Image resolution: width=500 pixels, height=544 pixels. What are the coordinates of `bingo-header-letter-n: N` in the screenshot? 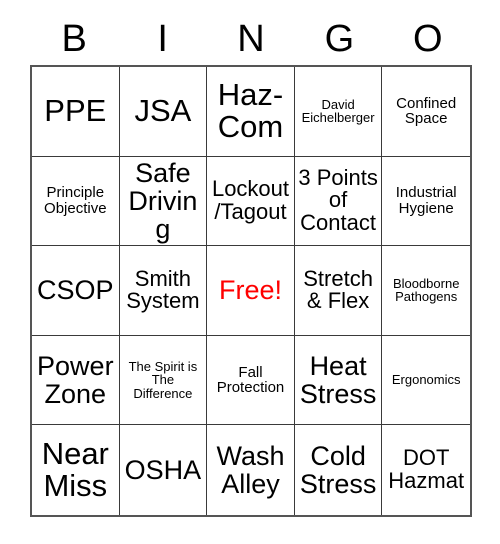 It's located at (251, 39).